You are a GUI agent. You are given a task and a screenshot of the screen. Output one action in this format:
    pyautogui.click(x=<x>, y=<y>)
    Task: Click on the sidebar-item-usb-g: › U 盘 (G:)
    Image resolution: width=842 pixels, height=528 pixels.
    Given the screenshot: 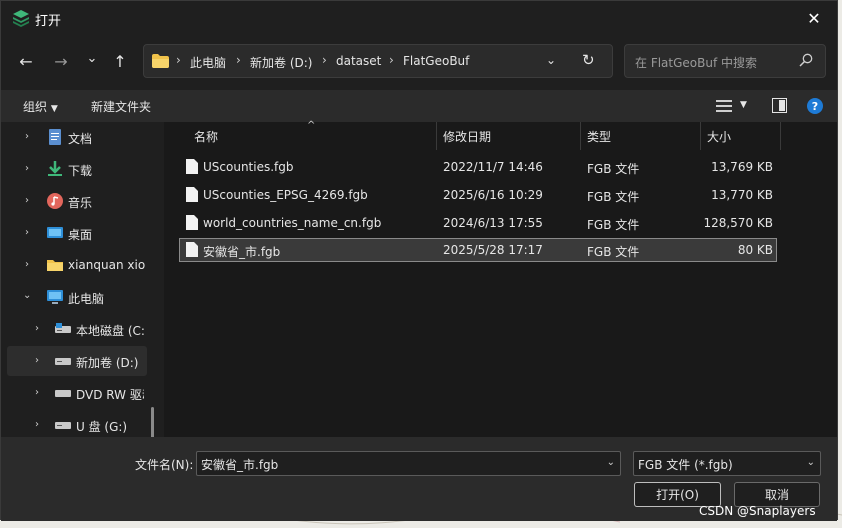 What is the action you would take?
    pyautogui.click(x=77, y=423)
    